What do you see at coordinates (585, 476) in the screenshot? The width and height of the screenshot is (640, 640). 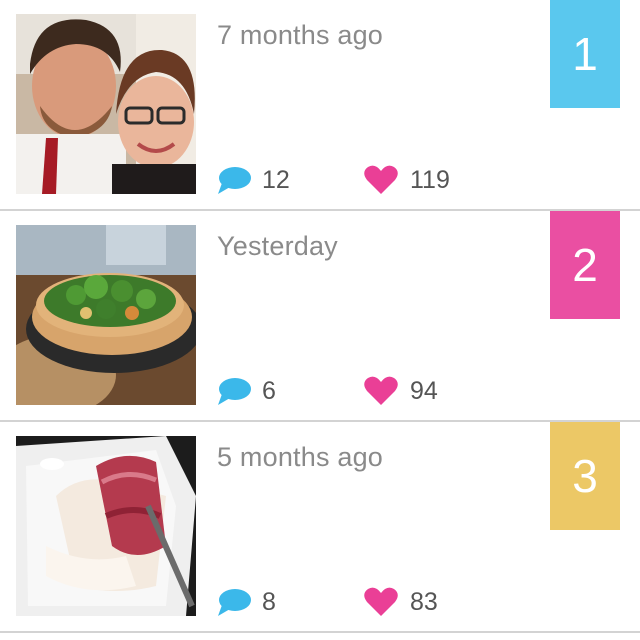 I see `rank-badge: 3` at bounding box center [585, 476].